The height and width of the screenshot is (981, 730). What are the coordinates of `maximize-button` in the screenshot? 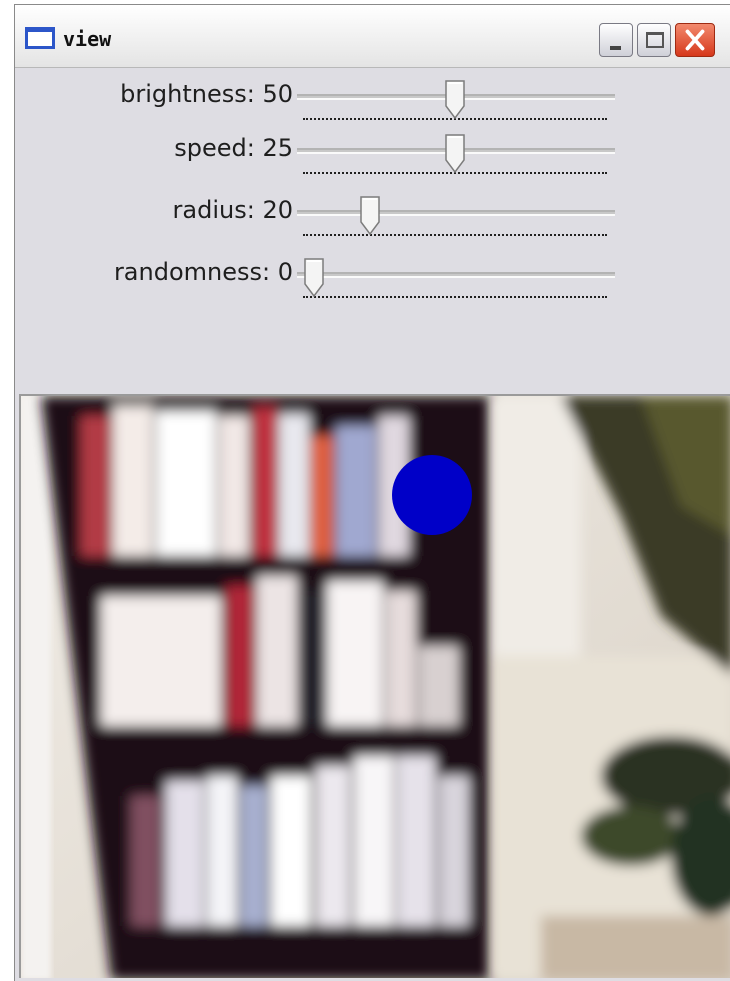 It's located at (654, 40).